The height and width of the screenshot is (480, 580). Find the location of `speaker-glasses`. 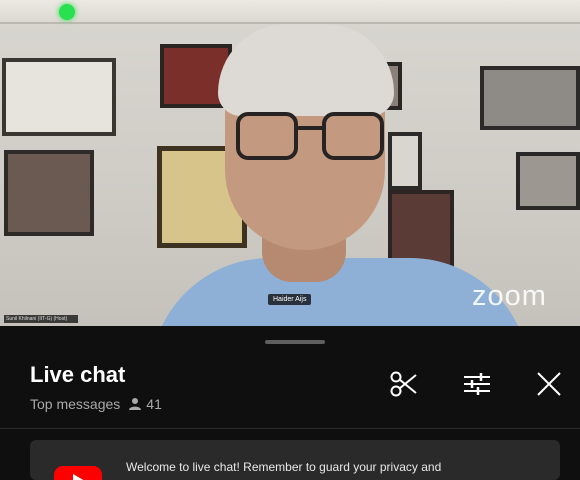

speaker-glasses is located at coordinates (311, 139).